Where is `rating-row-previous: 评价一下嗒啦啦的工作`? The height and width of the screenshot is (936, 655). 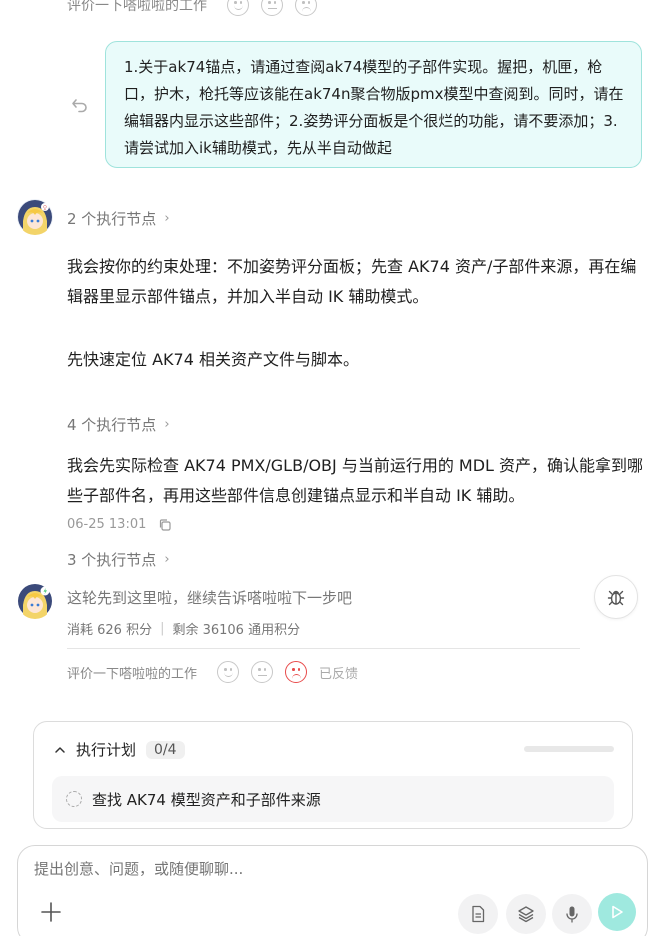
rating-row-previous: 评价一下嗒啦啦的工作 is located at coordinates (192, 8).